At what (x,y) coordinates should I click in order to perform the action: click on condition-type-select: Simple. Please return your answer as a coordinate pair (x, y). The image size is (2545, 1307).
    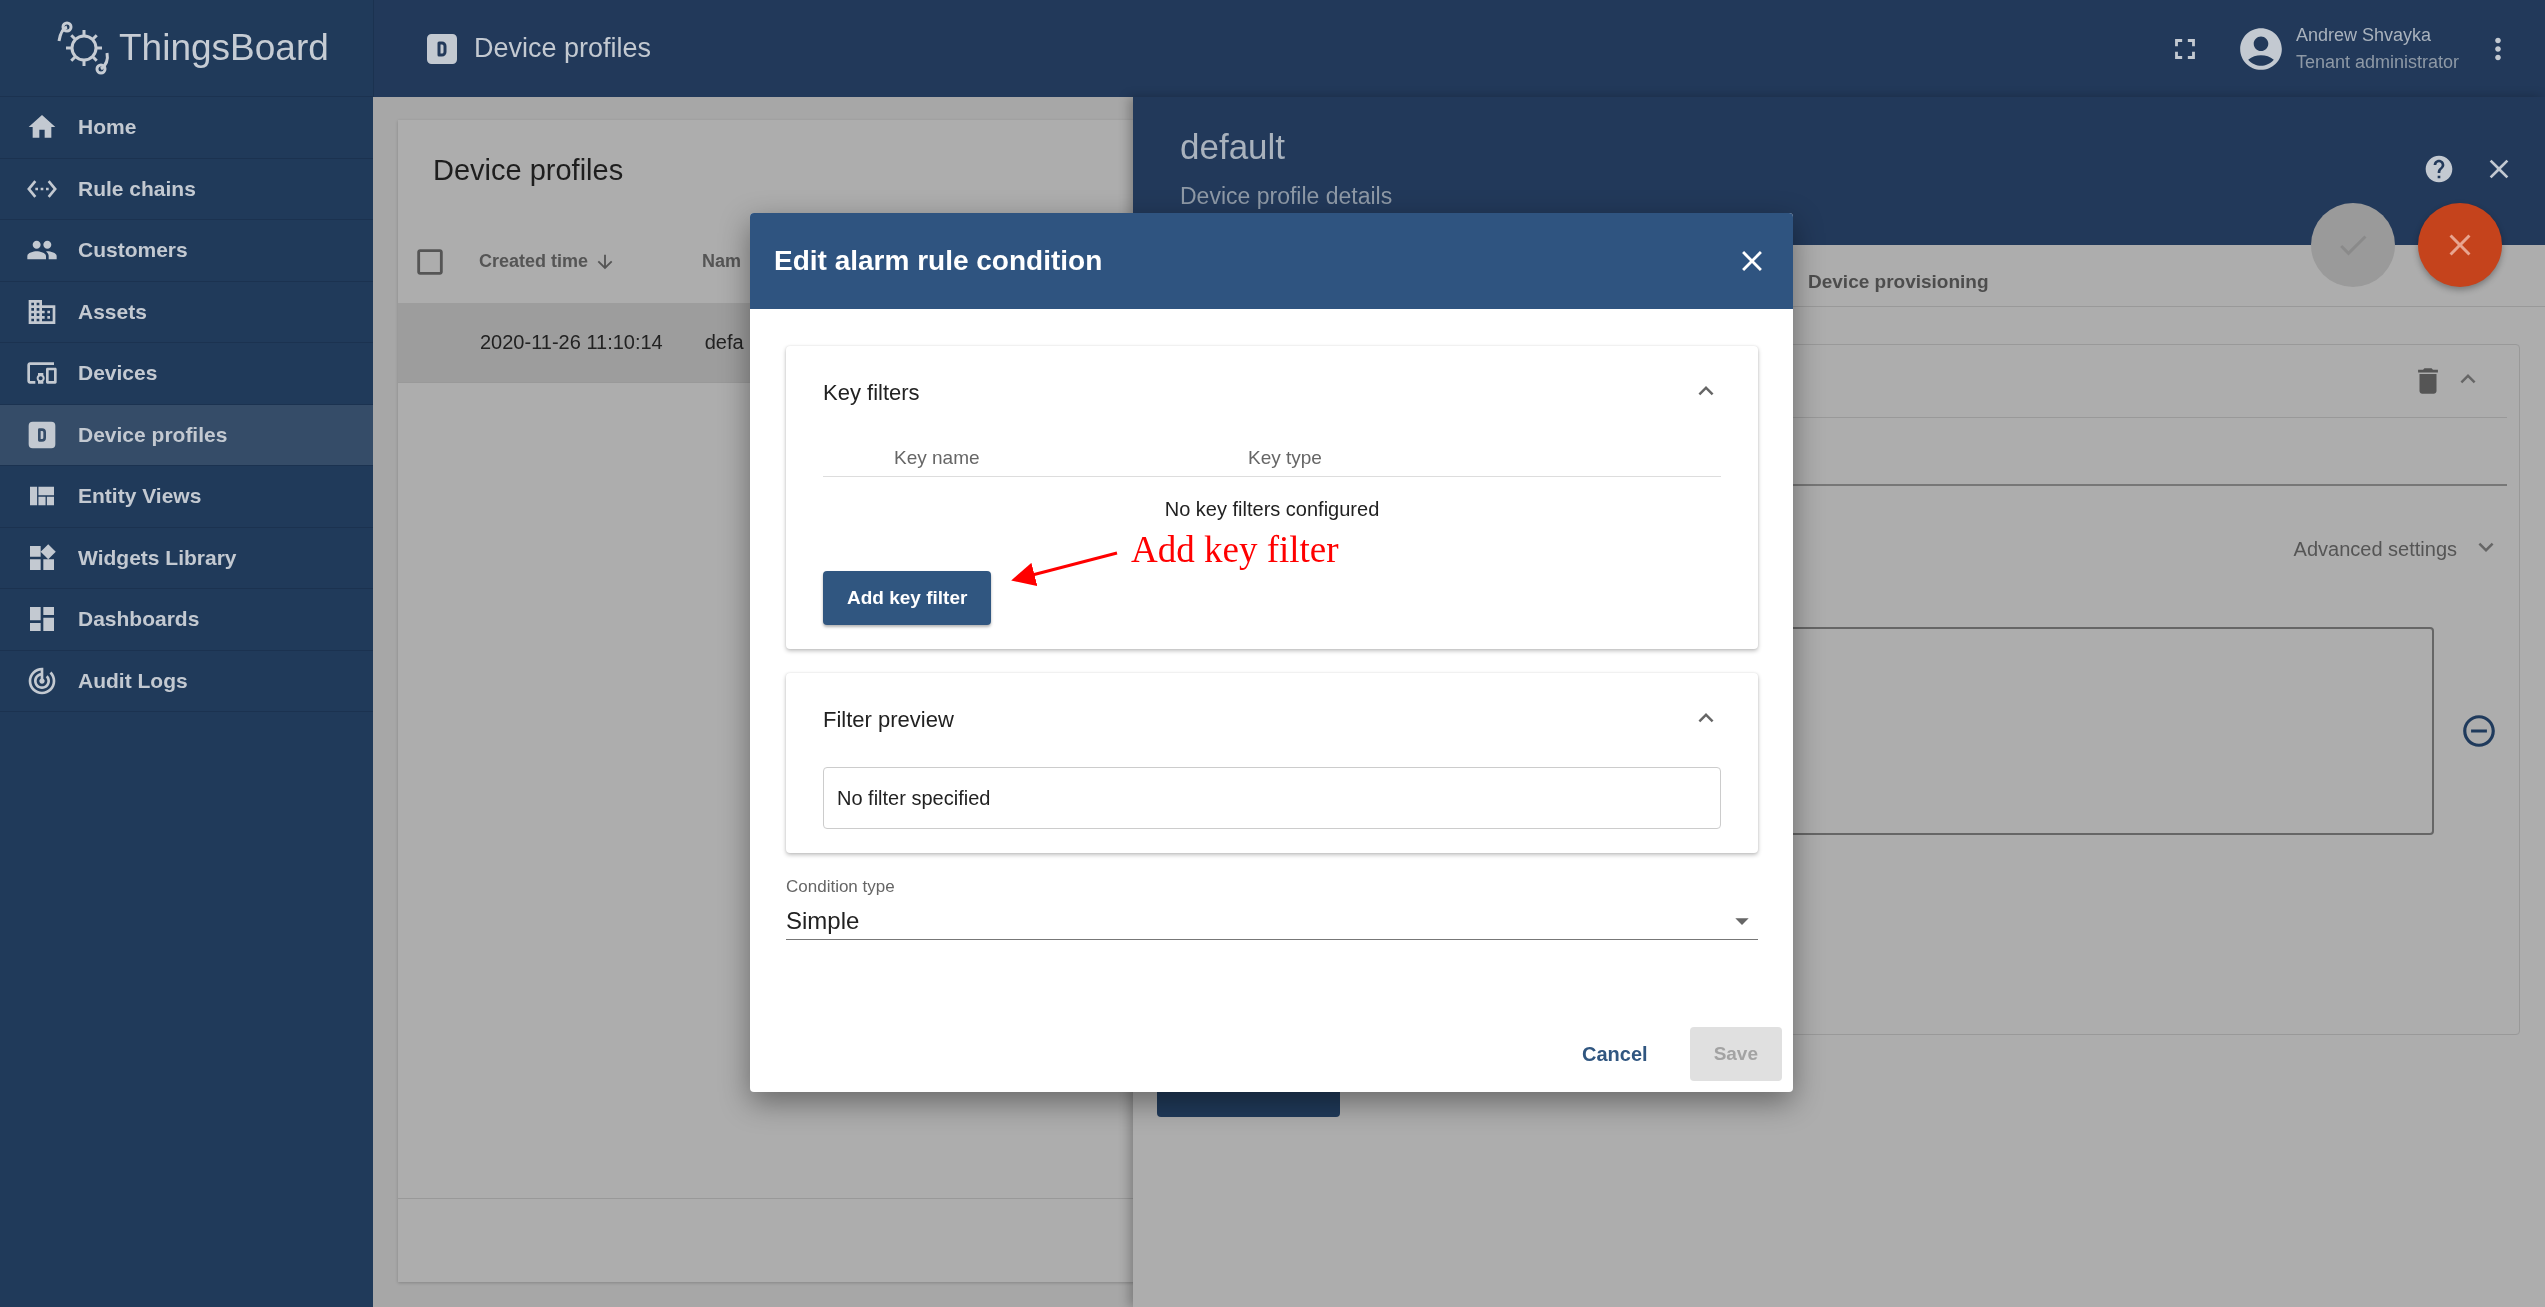
    Looking at the image, I should click on (823, 921).